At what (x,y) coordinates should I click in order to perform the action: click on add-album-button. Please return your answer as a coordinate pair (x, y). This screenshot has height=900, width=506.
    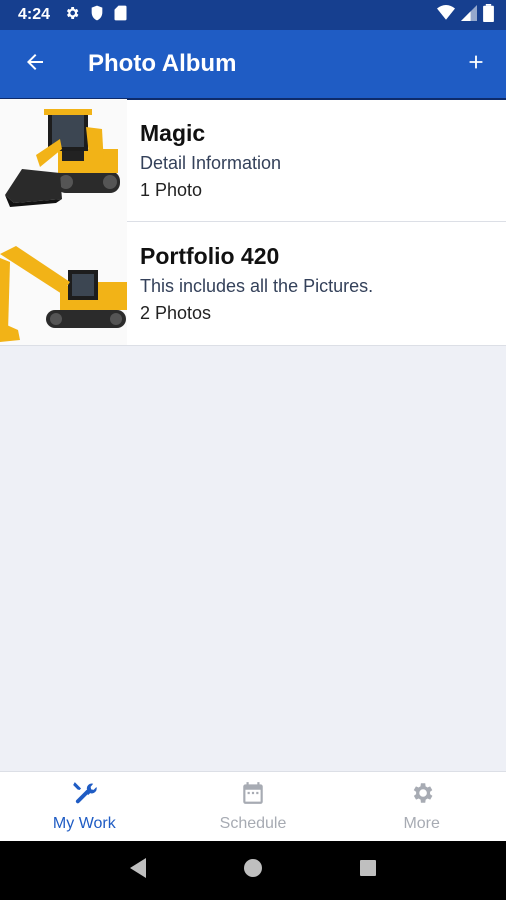
    Looking at the image, I should click on (476, 64).